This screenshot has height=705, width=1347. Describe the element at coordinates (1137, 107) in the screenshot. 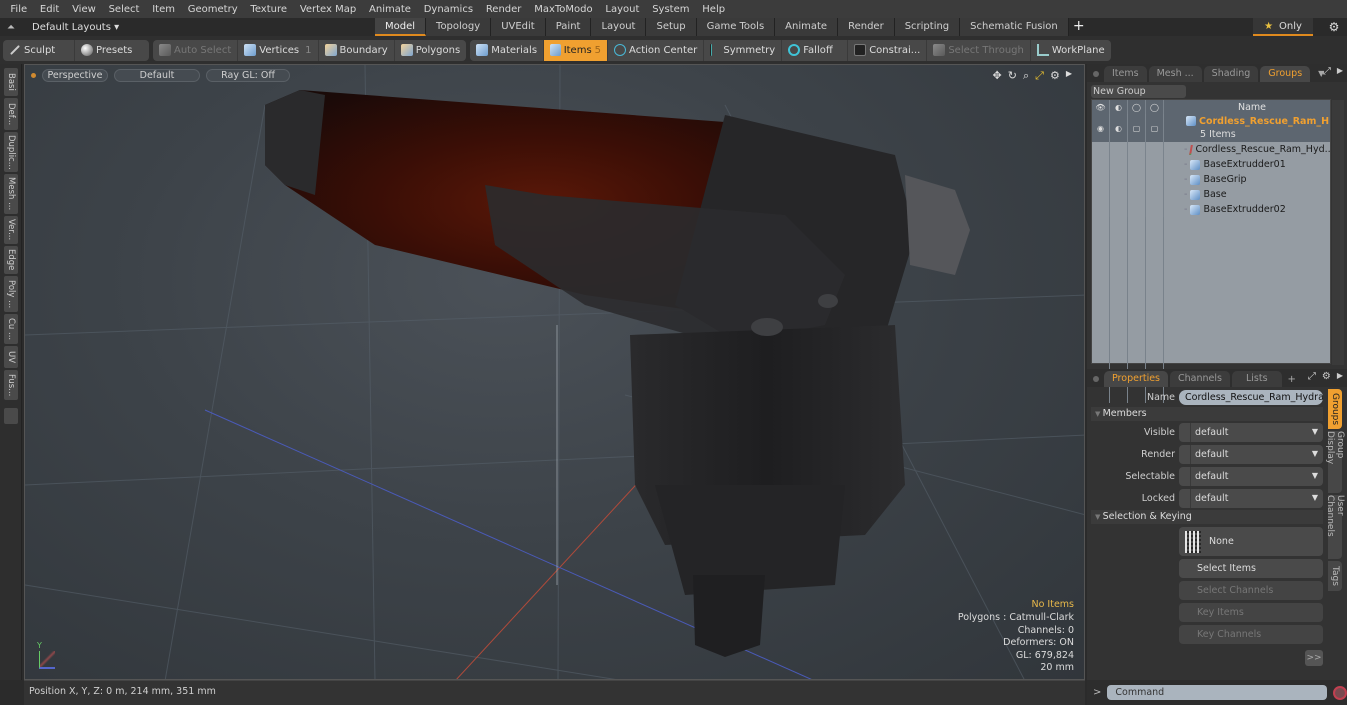

I see `lock-column-icon: ◯` at that location.